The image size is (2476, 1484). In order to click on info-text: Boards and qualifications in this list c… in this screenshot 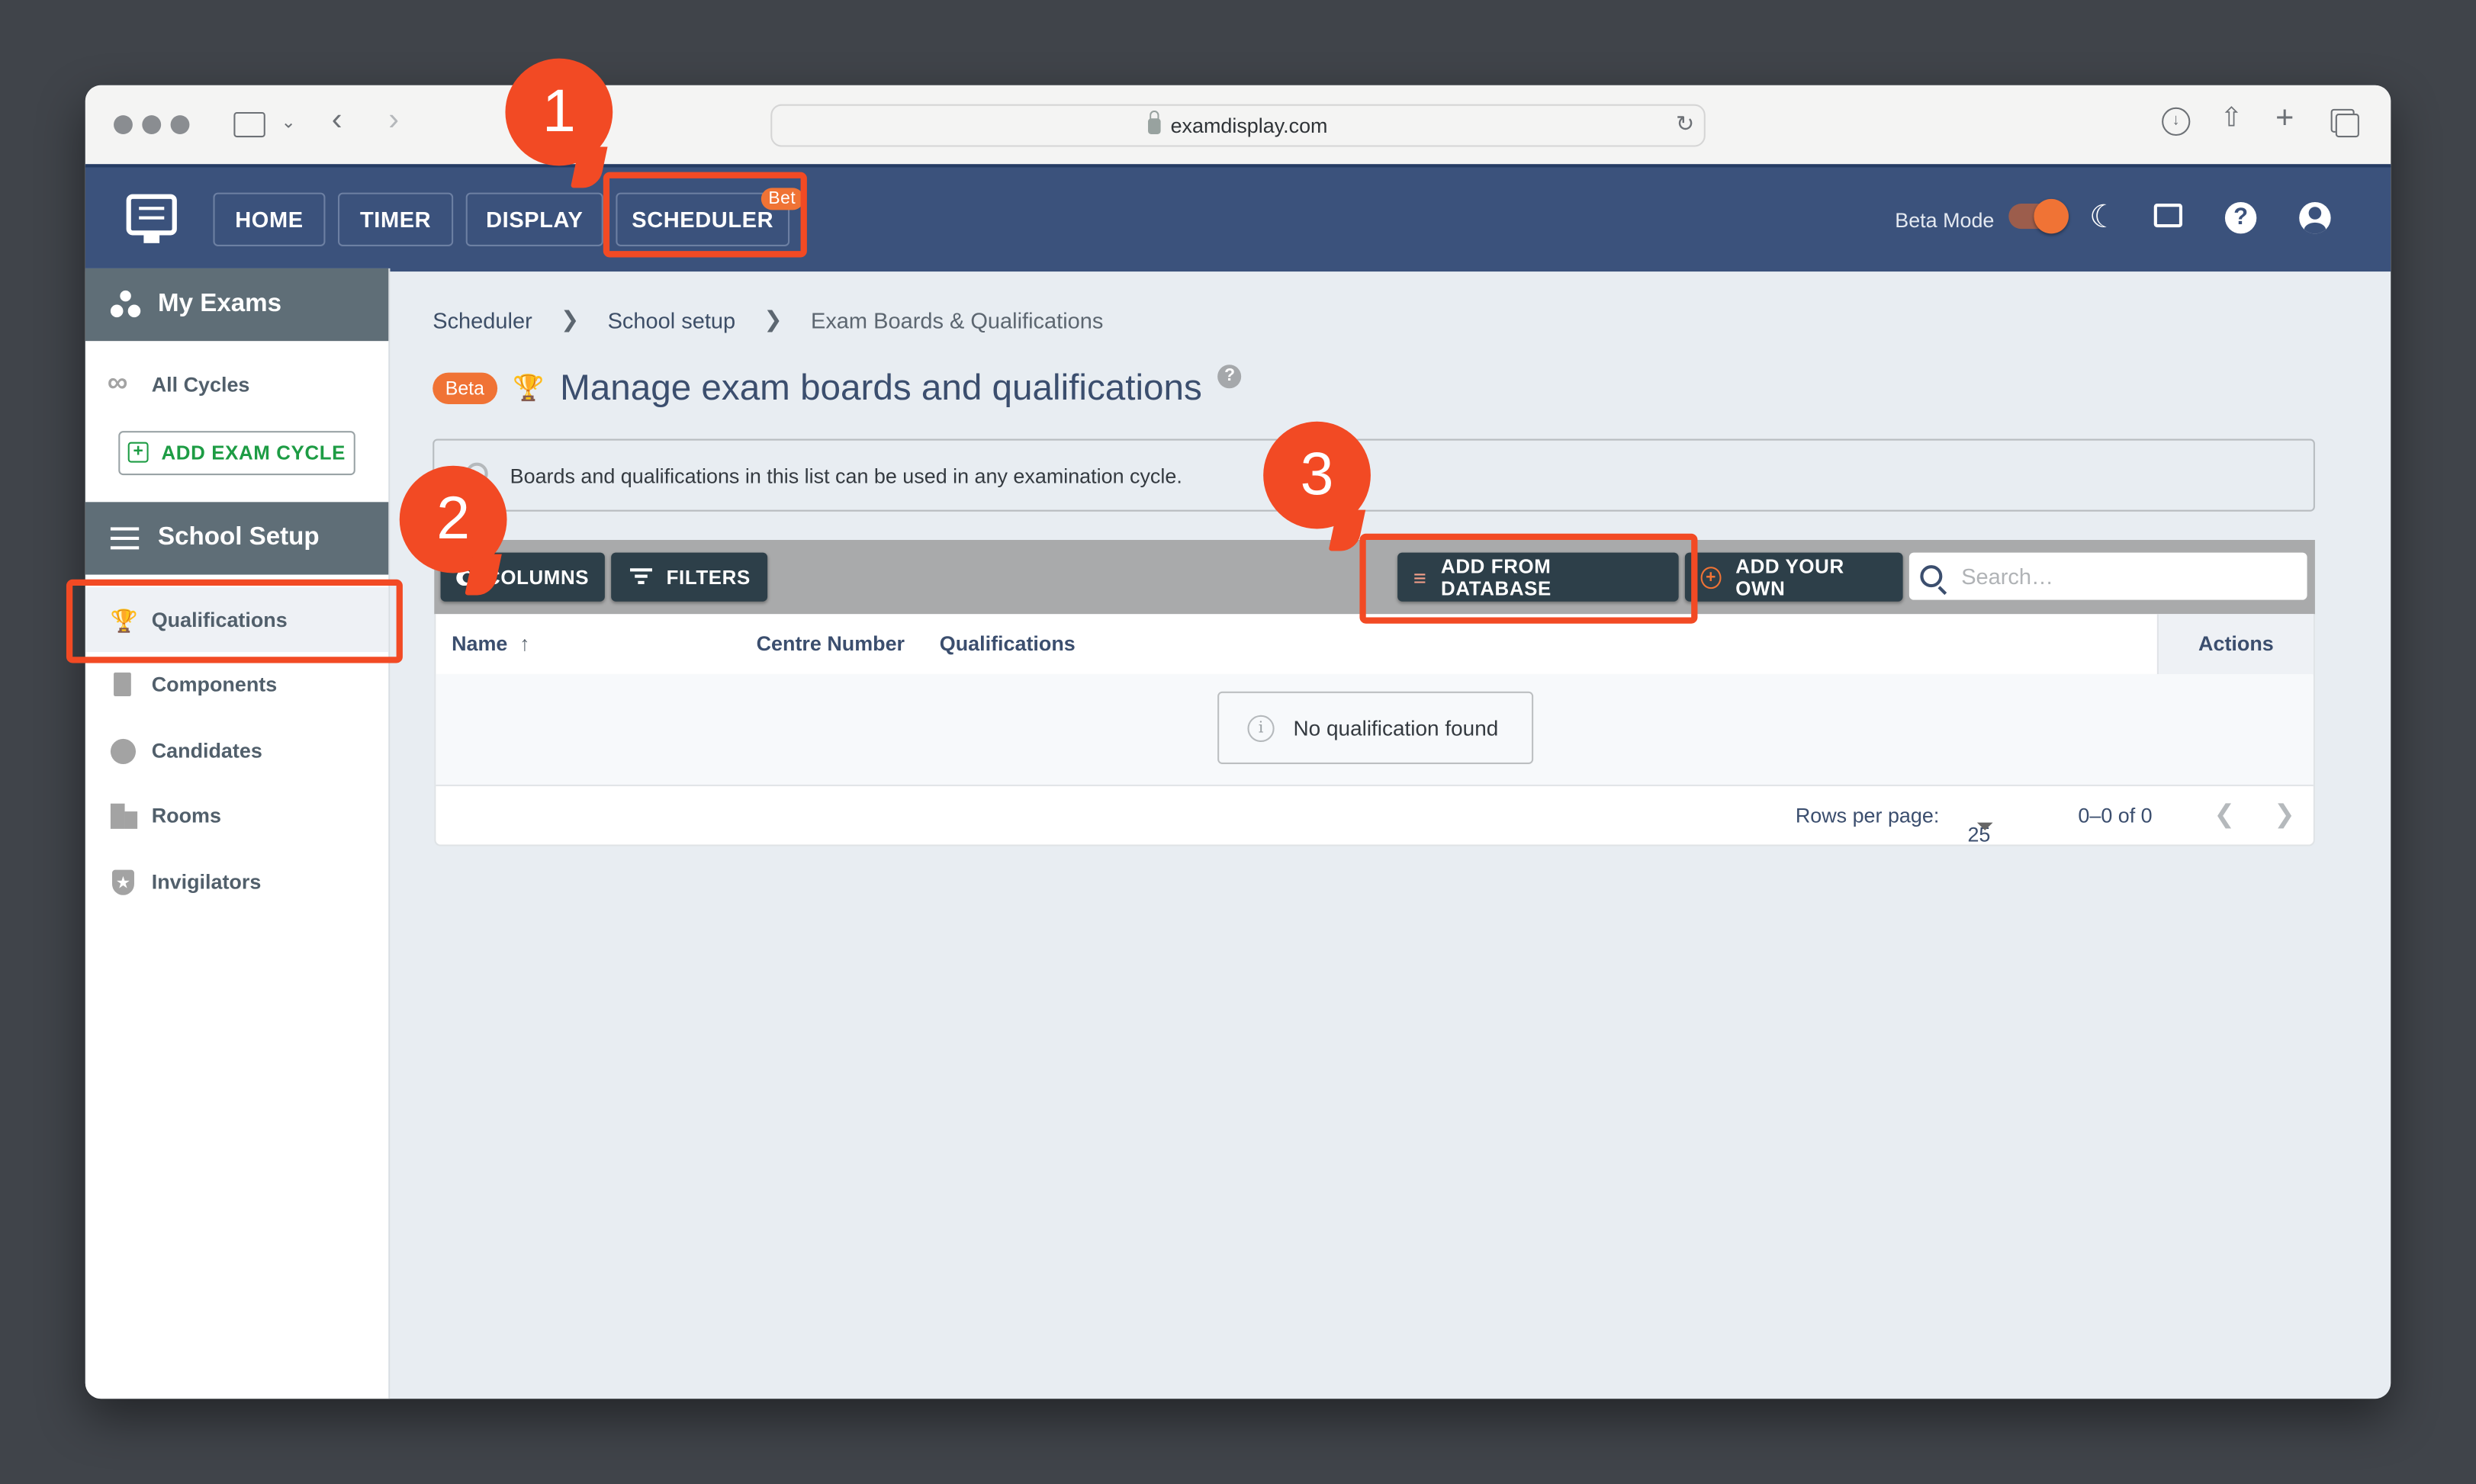, I will do `click(846, 476)`.